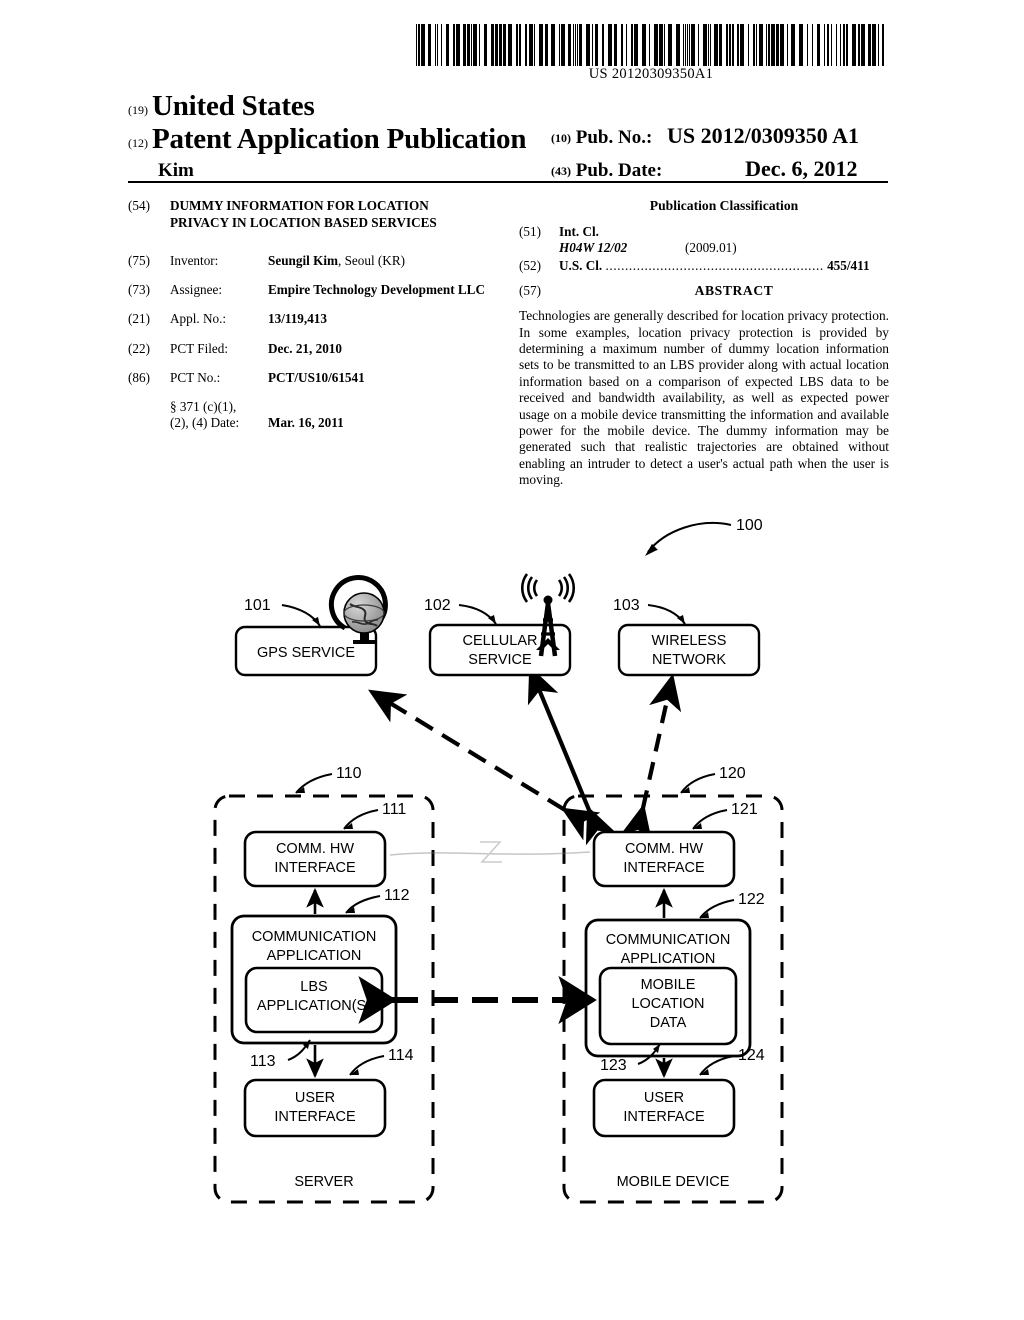 This screenshot has height=1320, width=1024. I want to click on server-user-if-line1: USER, so click(315, 1098).